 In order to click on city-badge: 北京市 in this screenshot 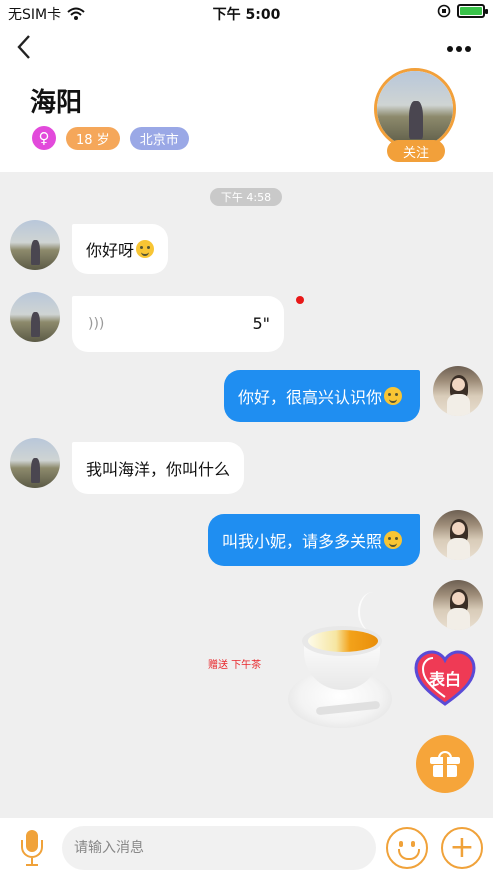, I will do `click(159, 138)`.